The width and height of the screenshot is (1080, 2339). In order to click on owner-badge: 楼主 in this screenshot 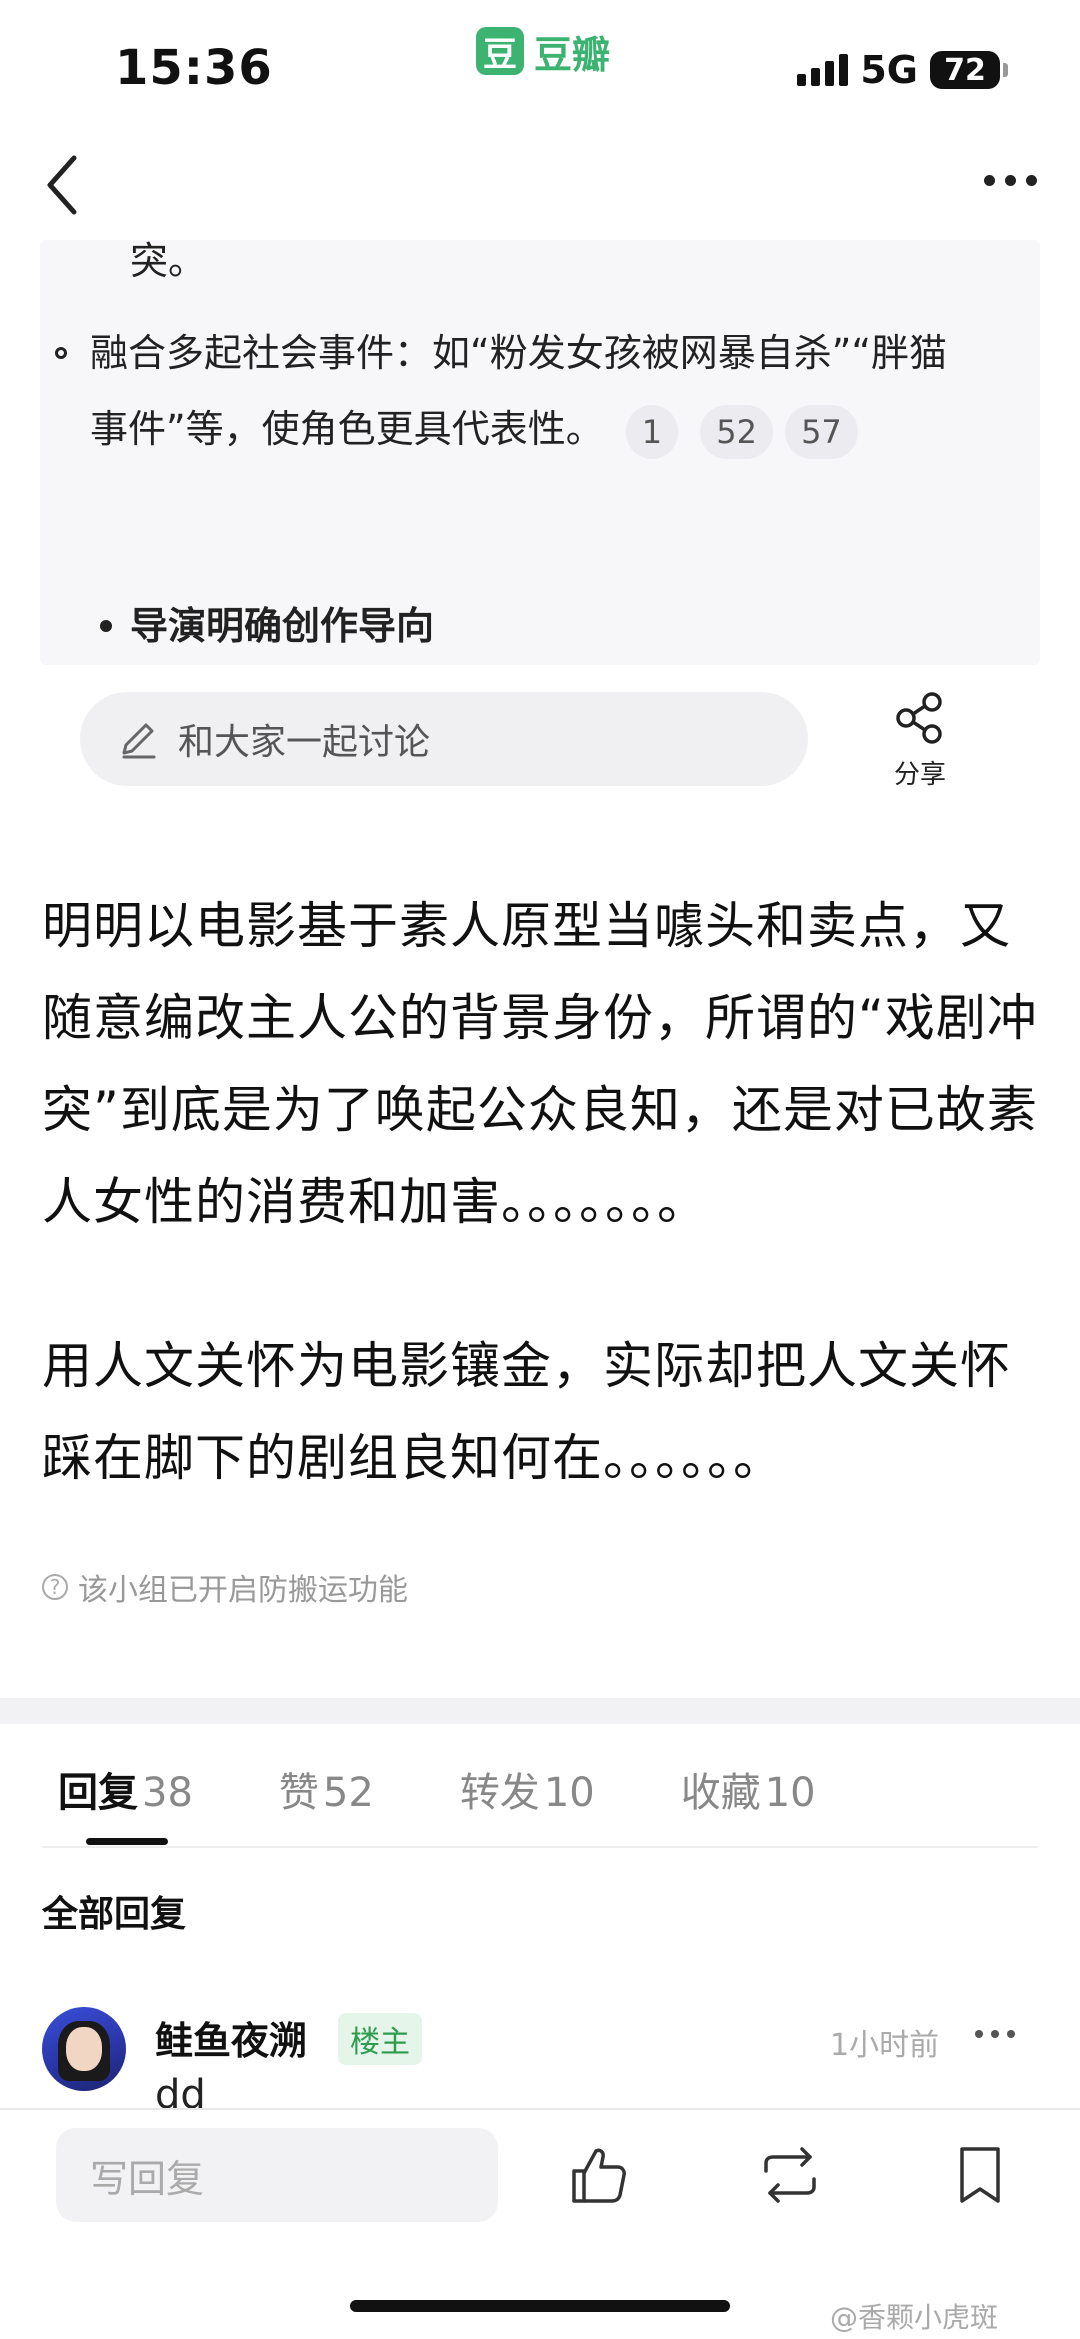, I will do `click(380, 2039)`.